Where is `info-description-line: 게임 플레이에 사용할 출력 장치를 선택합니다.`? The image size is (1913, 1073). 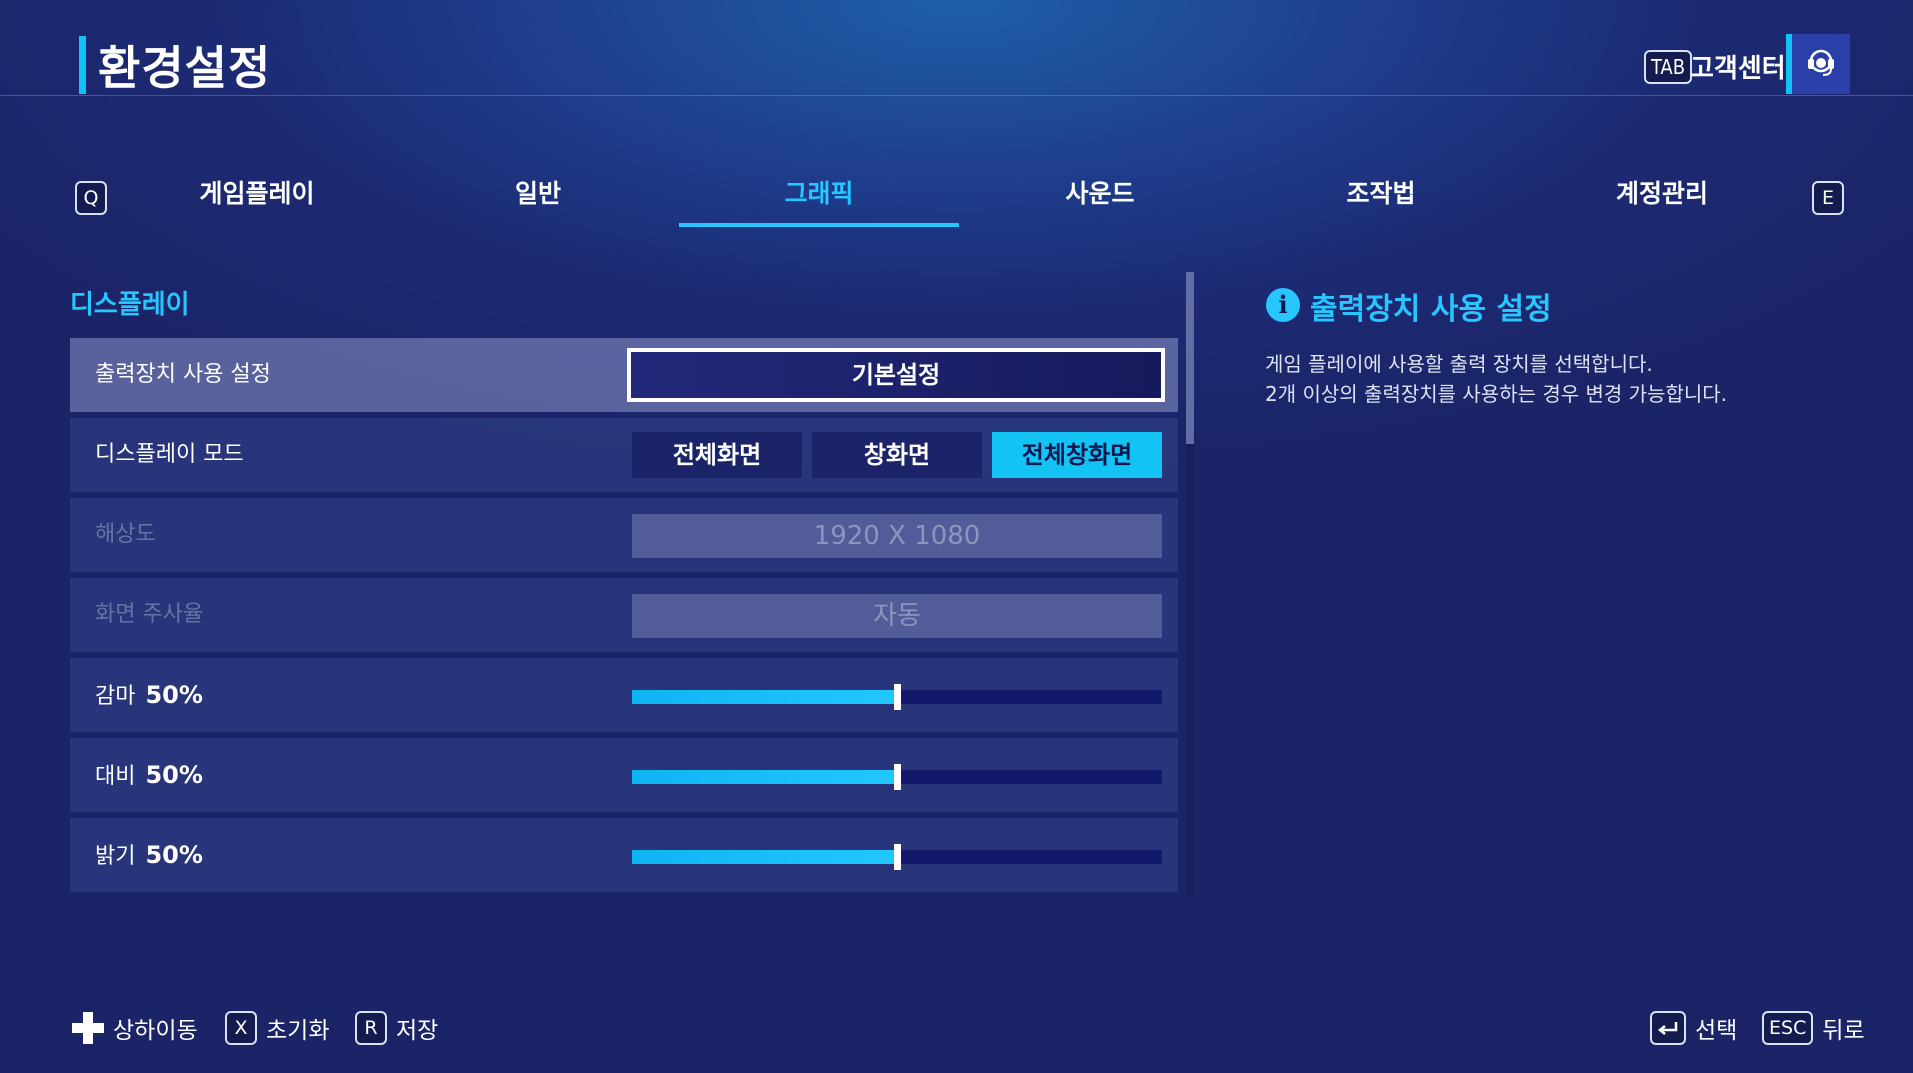 info-description-line: 게임 플레이에 사용할 출력 장치를 선택합니다. is located at coordinates (1459, 364).